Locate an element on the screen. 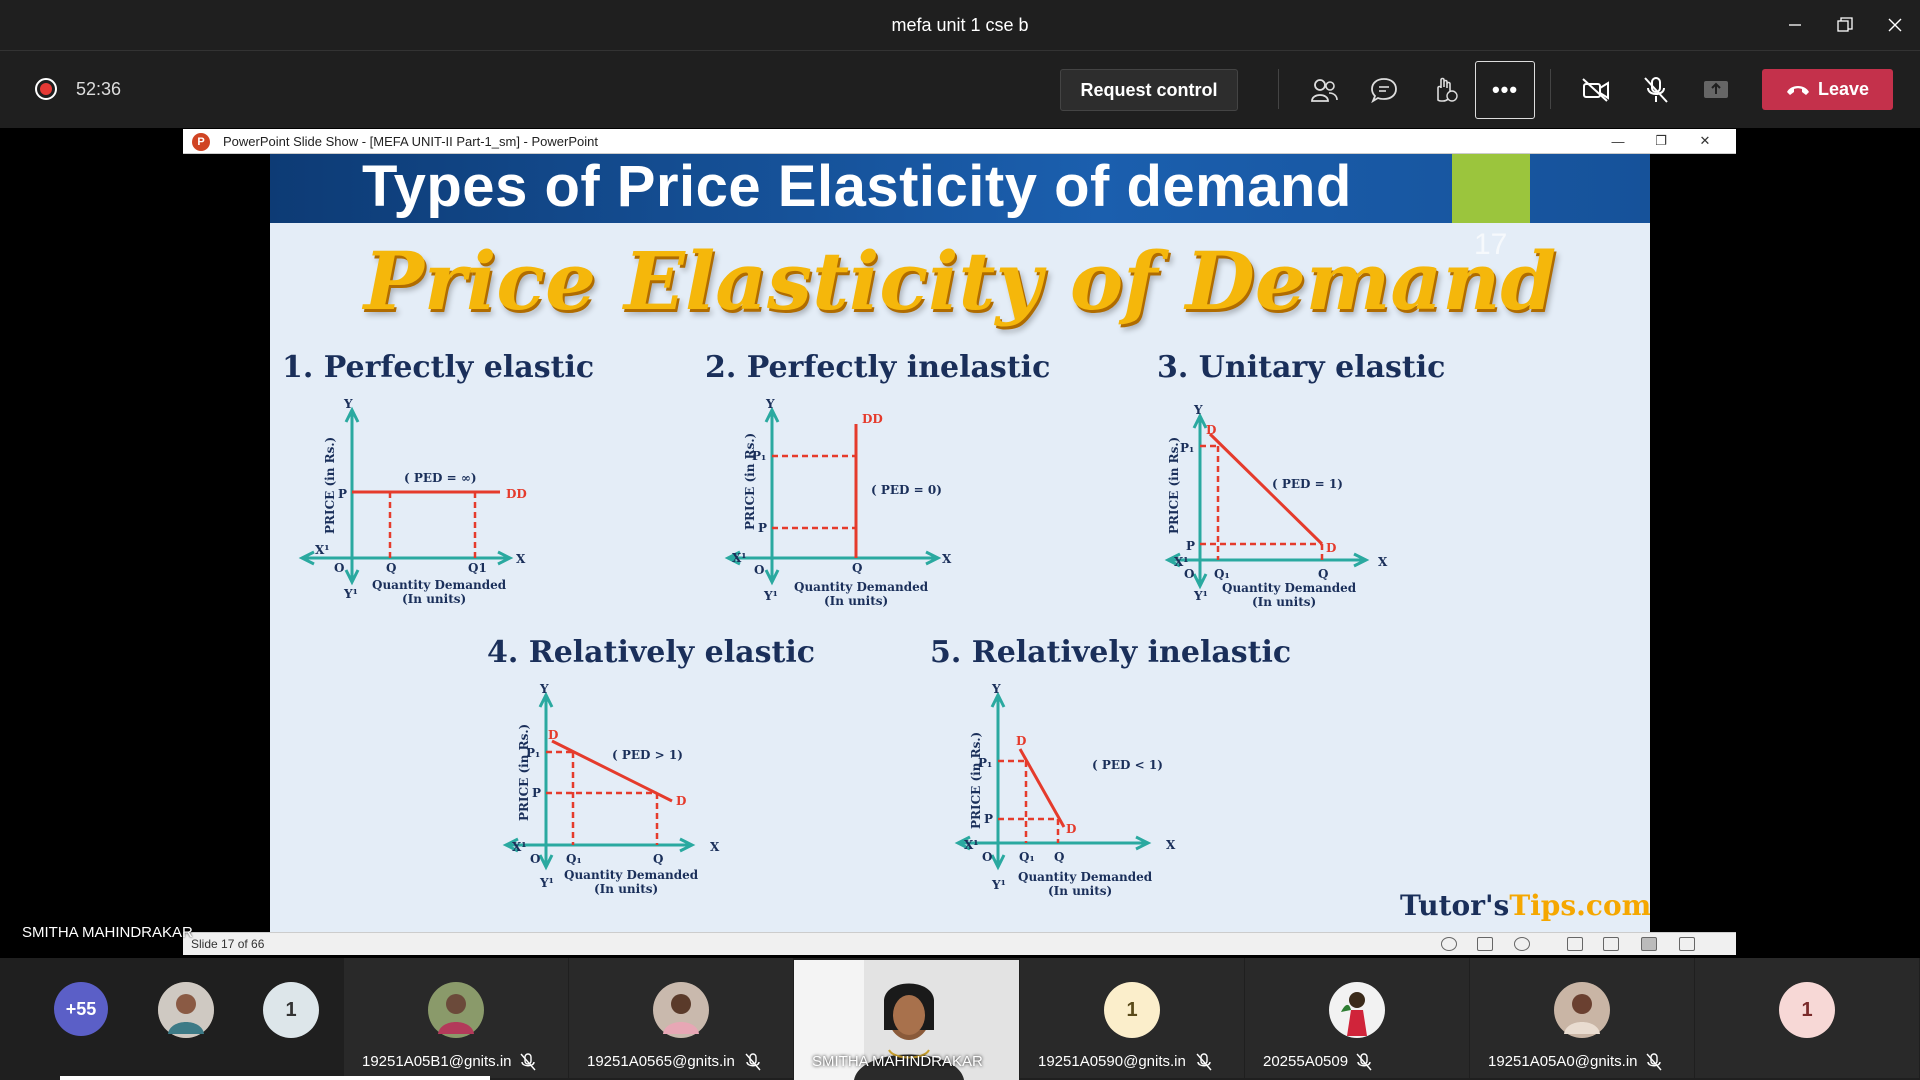 This screenshot has width=1920, height=1080. camera-off-icon is located at coordinates (1596, 90).